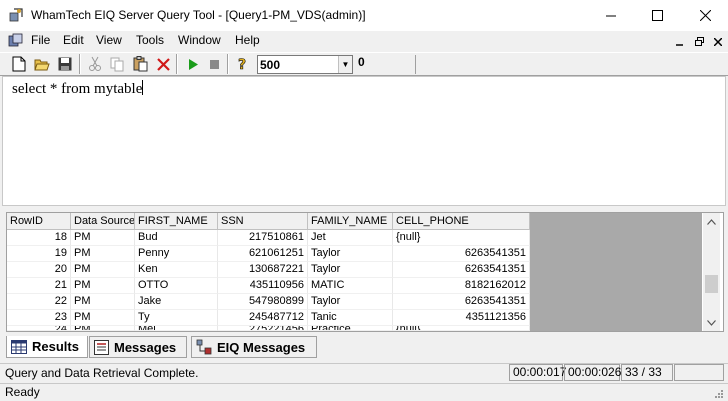 This screenshot has width=728, height=401. Describe the element at coordinates (176, 221) in the screenshot. I see `column-header-first-name: FIRST_NAME` at that location.